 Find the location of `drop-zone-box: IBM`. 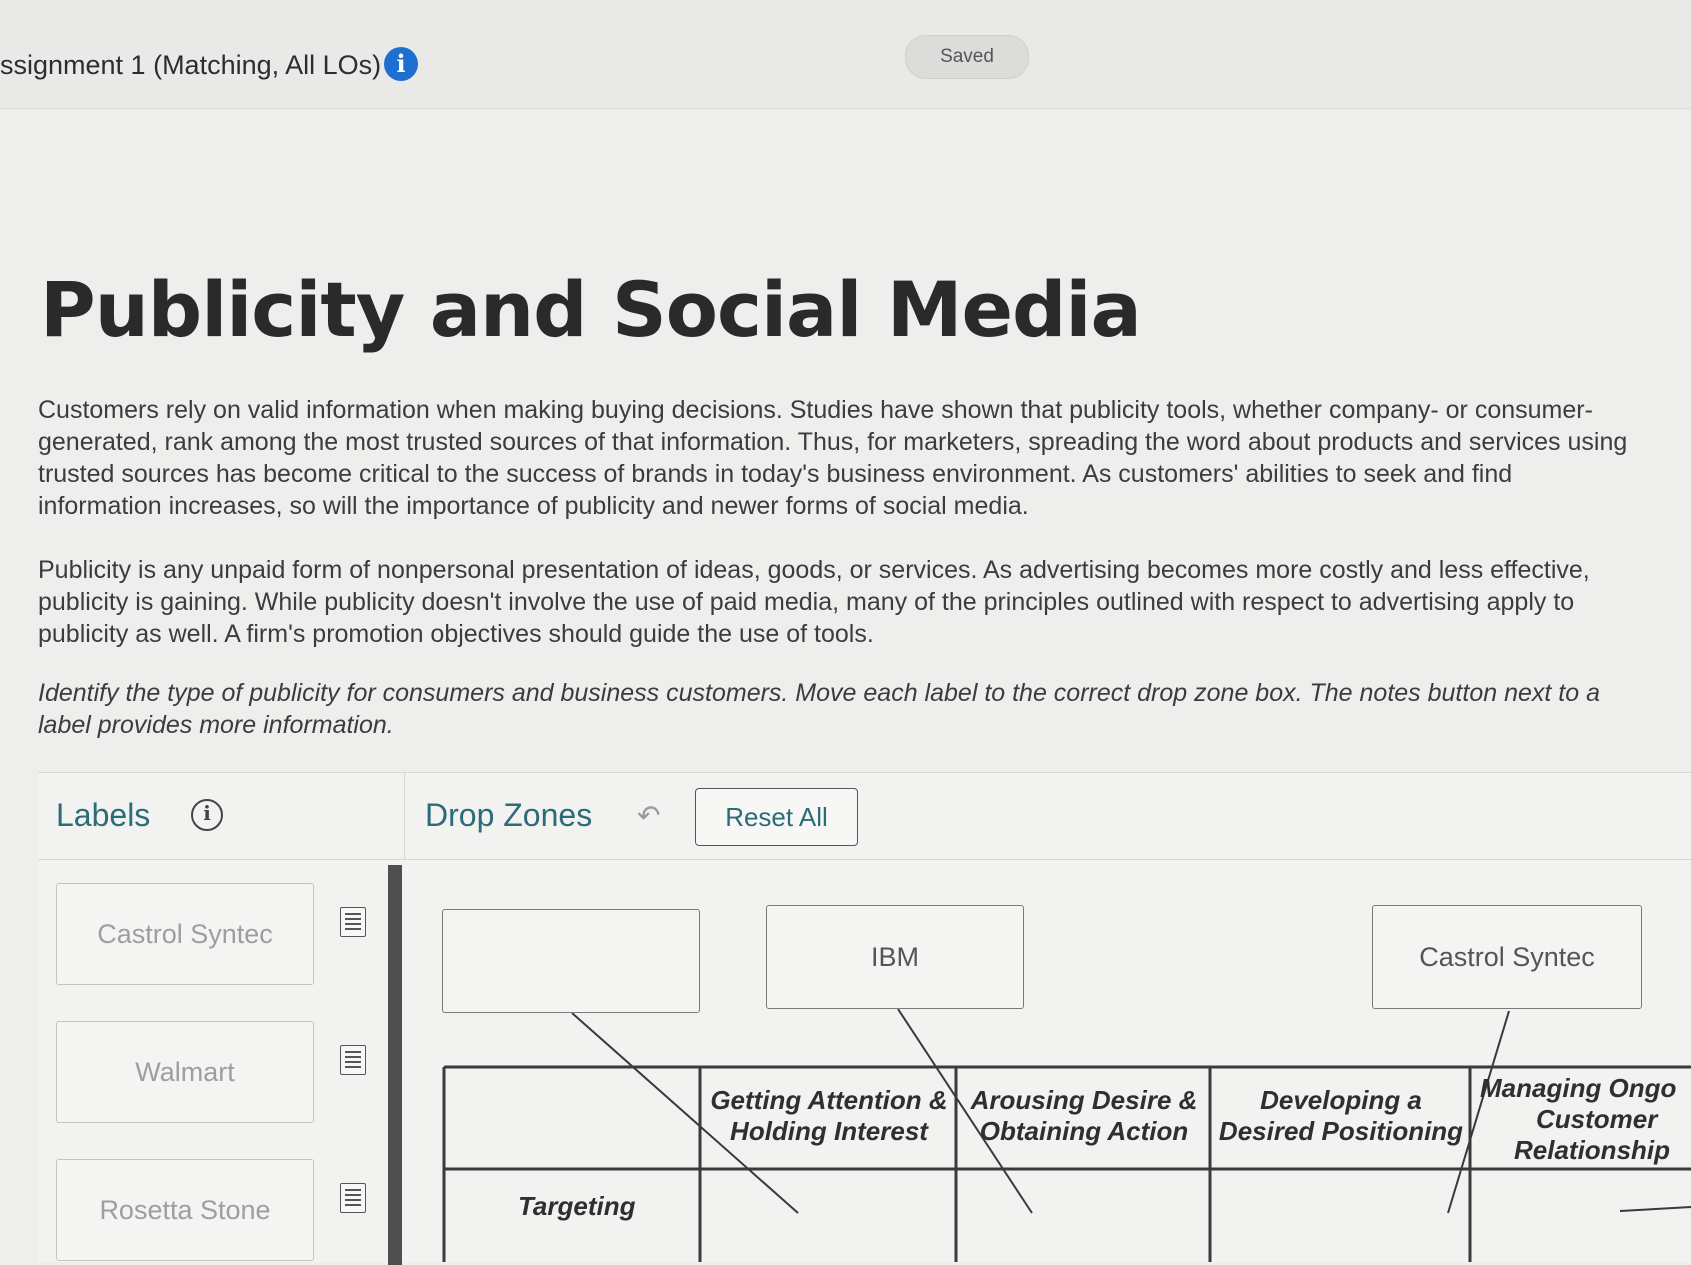

drop-zone-box: IBM is located at coordinates (895, 957).